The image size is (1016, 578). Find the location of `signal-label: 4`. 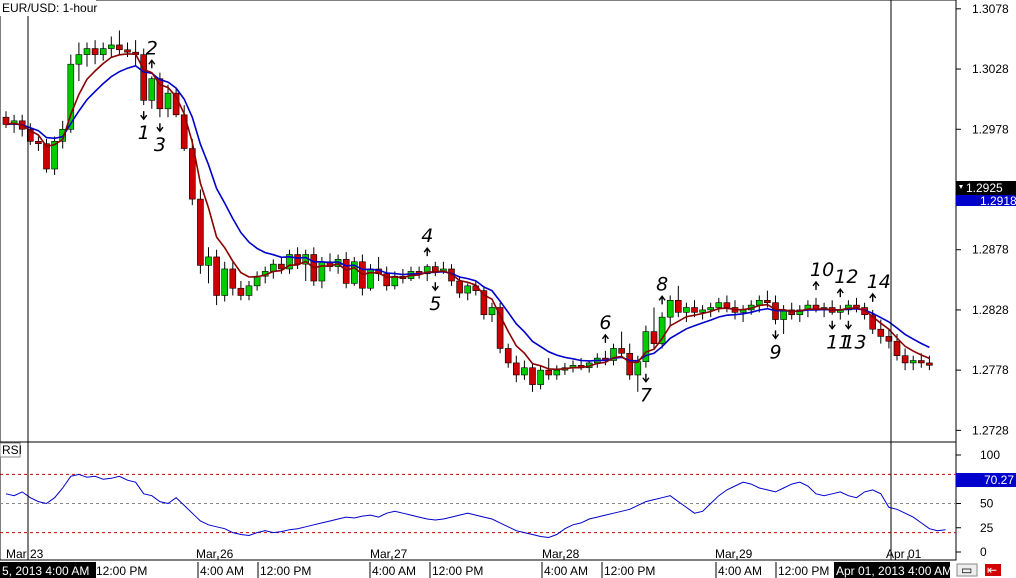

signal-label: 4 is located at coordinates (427, 236).